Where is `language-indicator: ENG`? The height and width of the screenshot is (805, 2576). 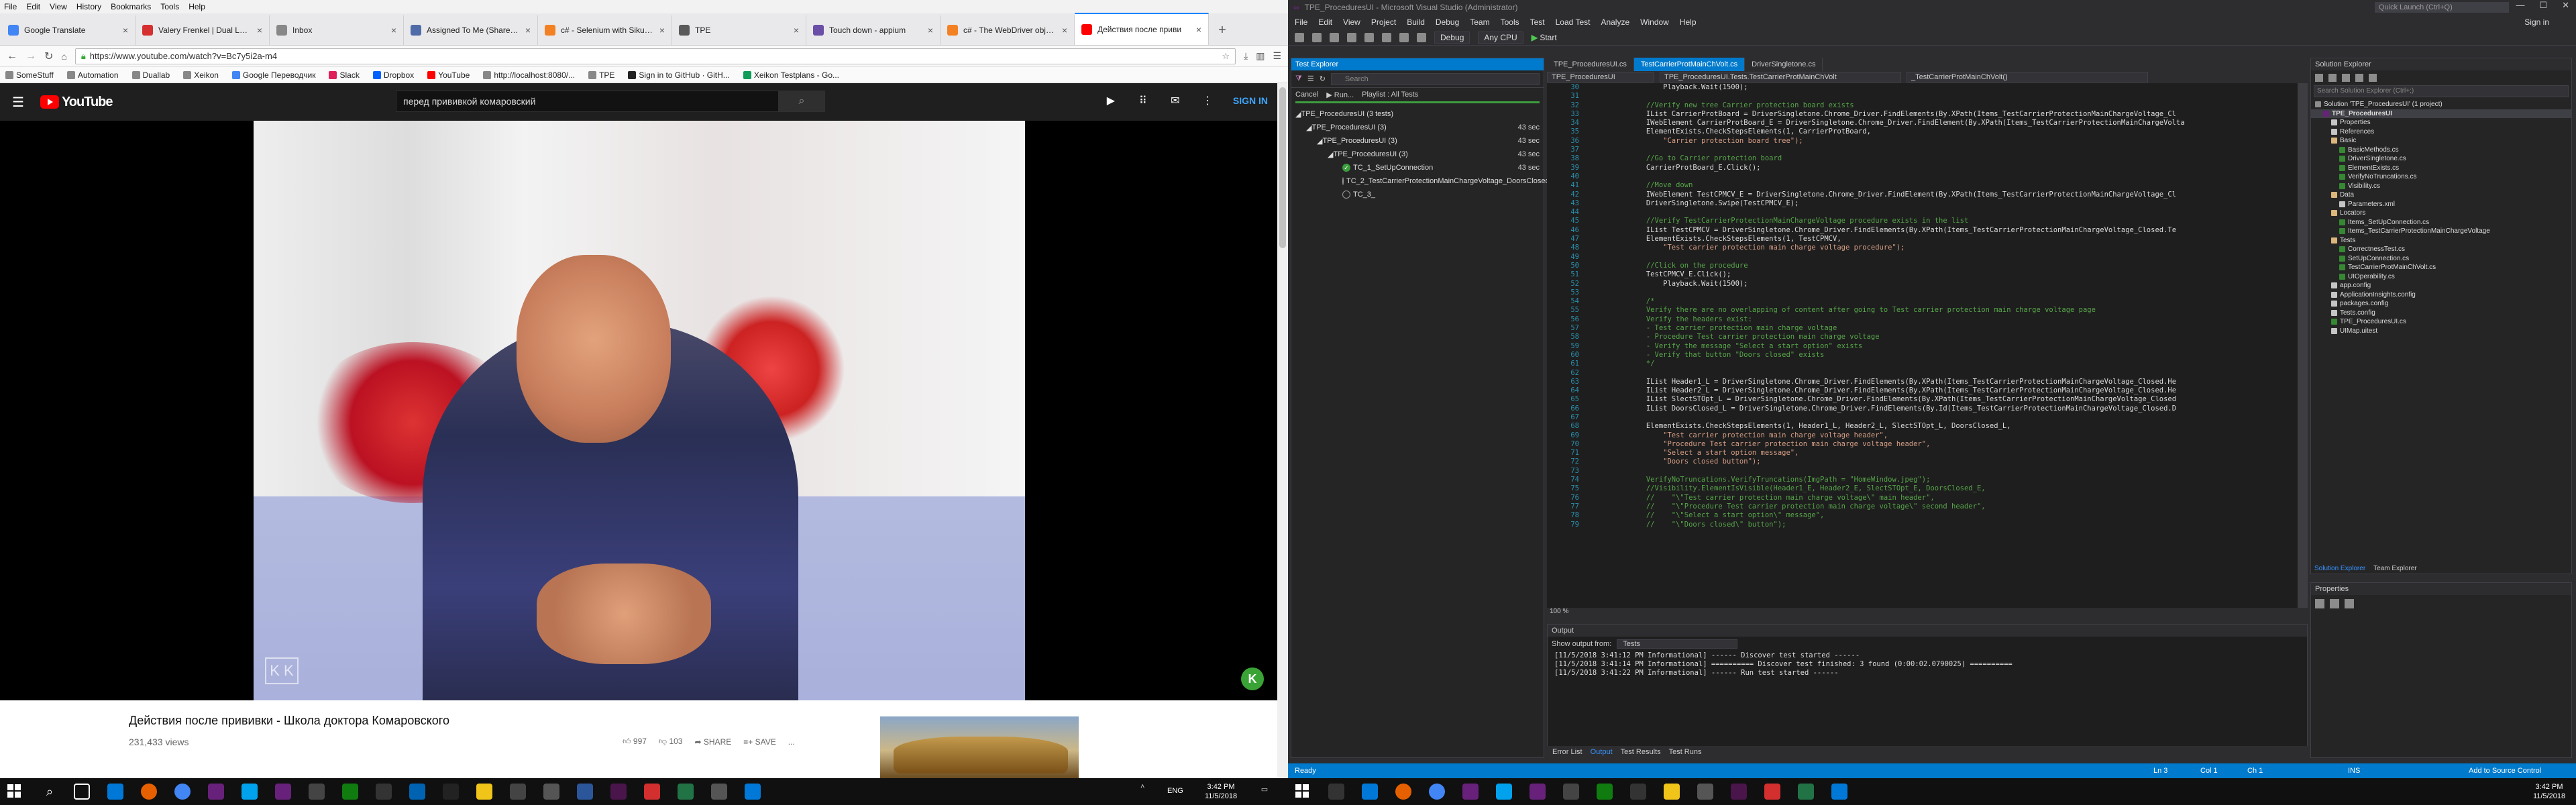 language-indicator: ENG is located at coordinates (1175, 791).